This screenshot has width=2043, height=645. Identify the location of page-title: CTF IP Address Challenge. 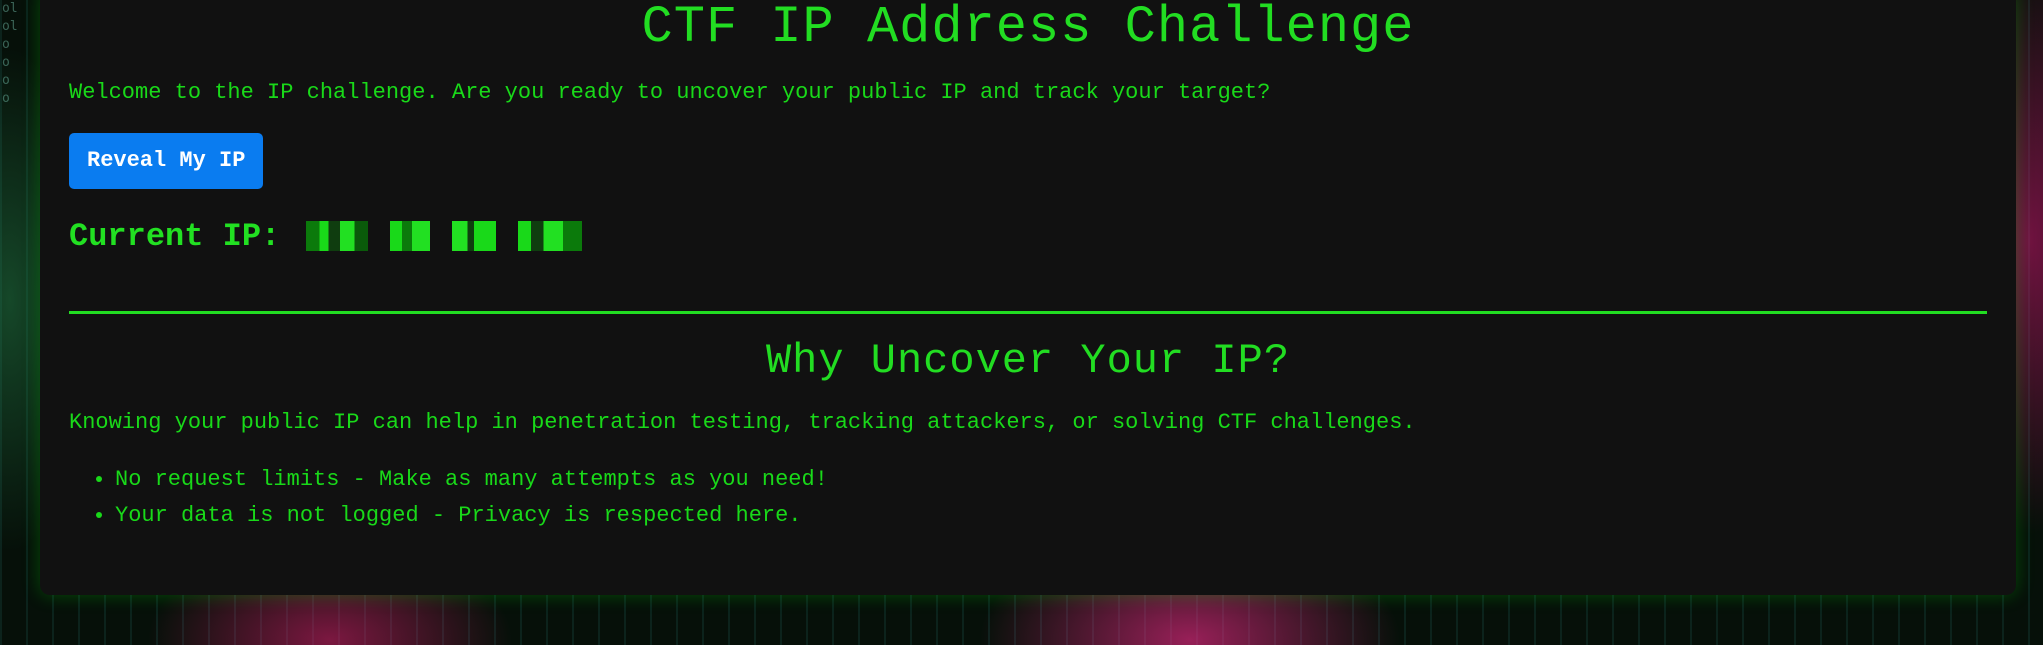
(1028, 28).